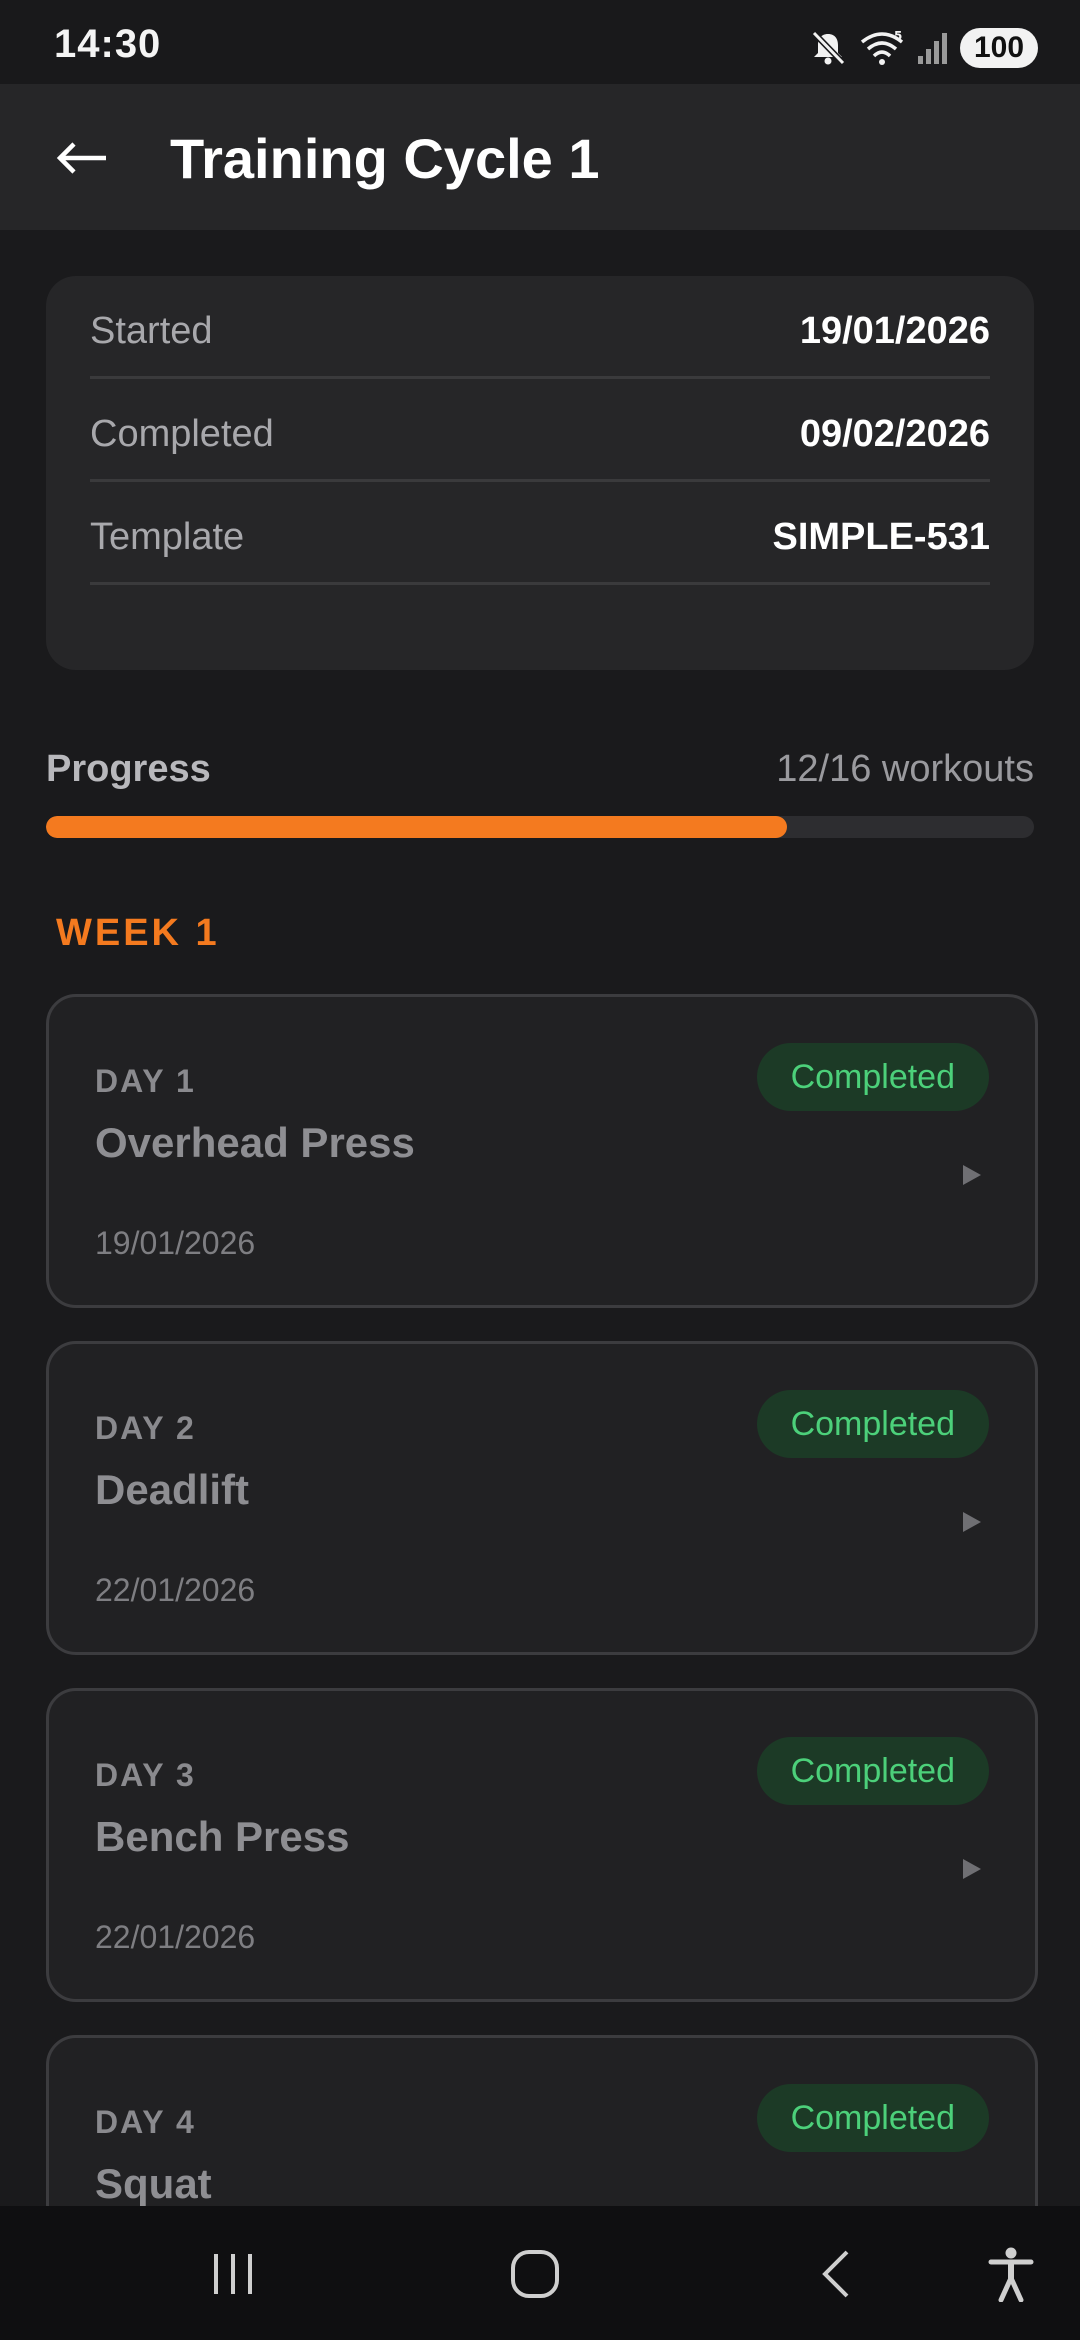  Describe the element at coordinates (882, 48) in the screenshot. I see `wifi-icon: 5` at that location.